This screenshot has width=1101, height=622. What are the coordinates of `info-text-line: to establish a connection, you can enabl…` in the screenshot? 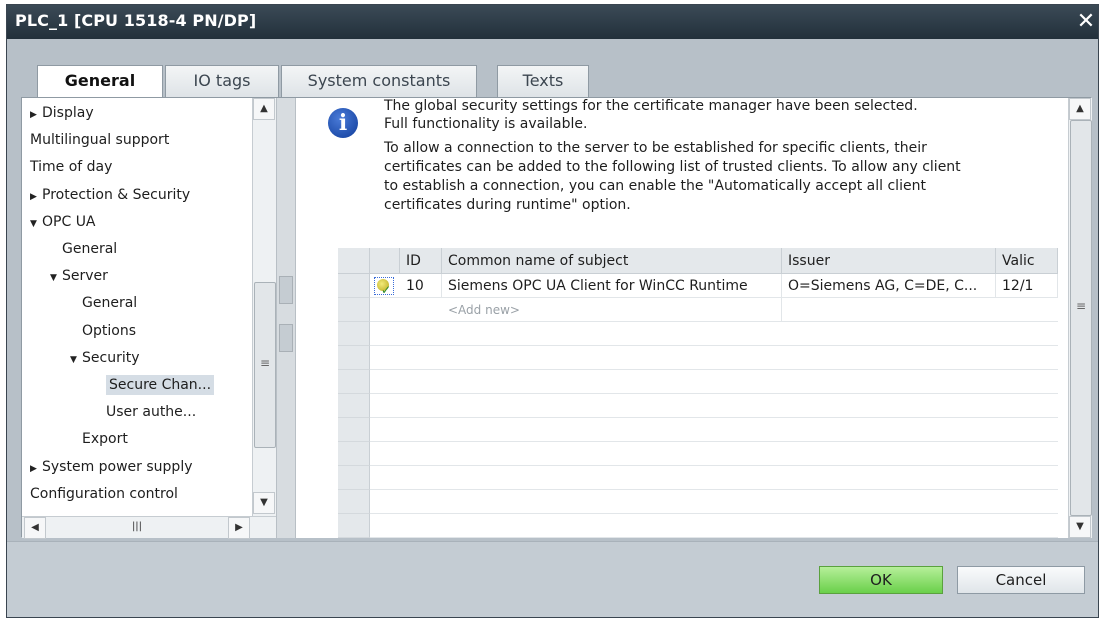 It's located at (655, 186).